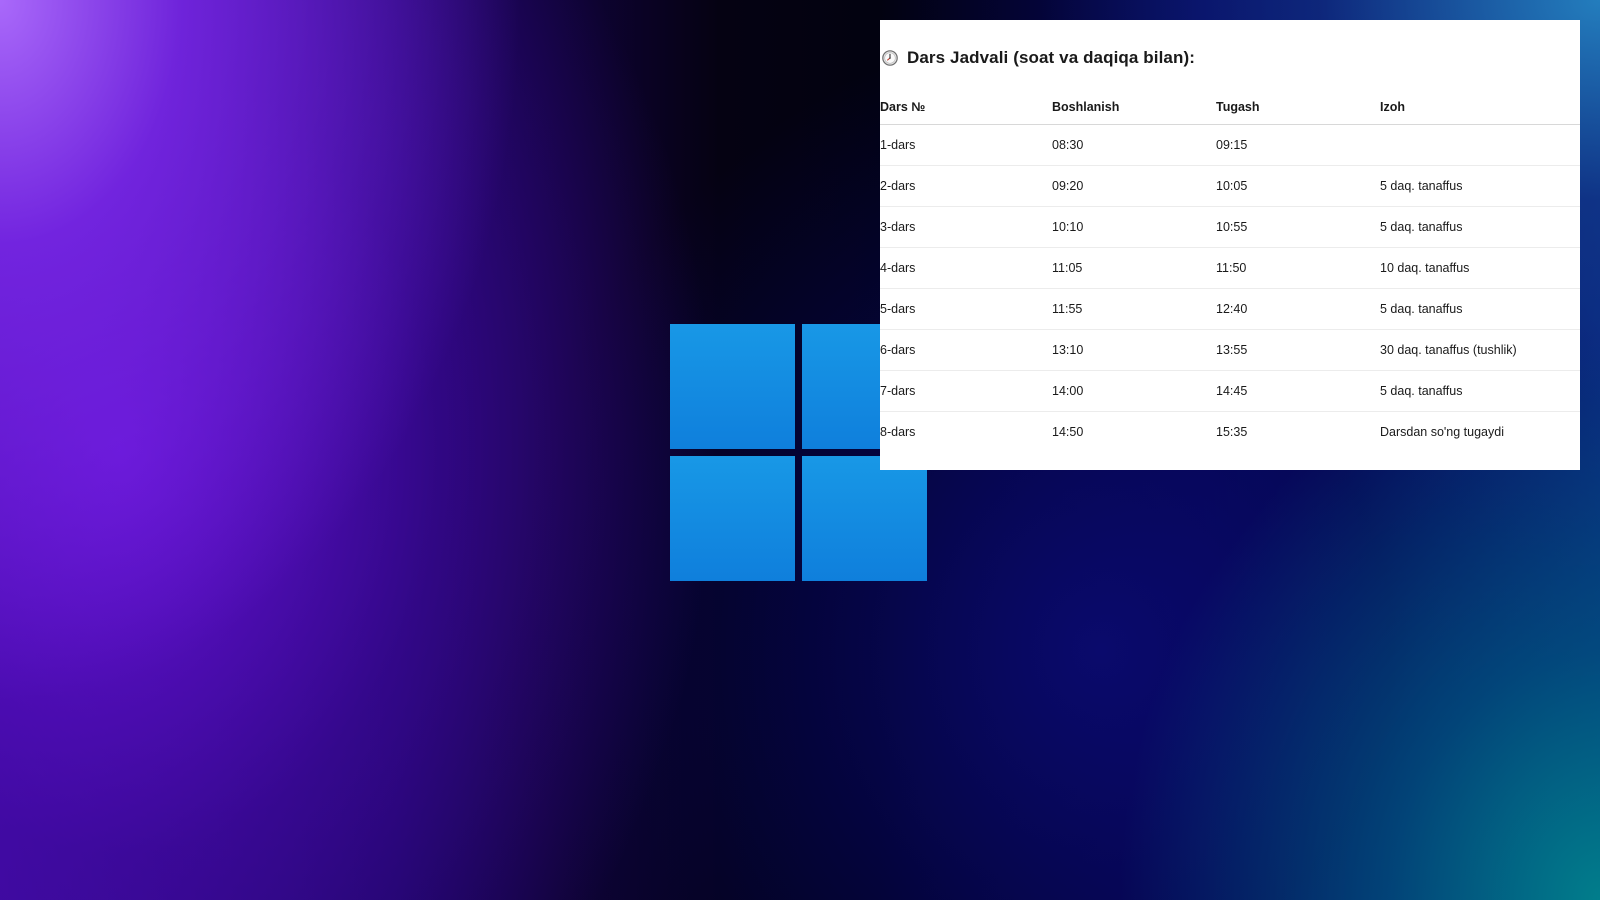  I want to click on end-time-cell: 09:15, so click(1298, 145).